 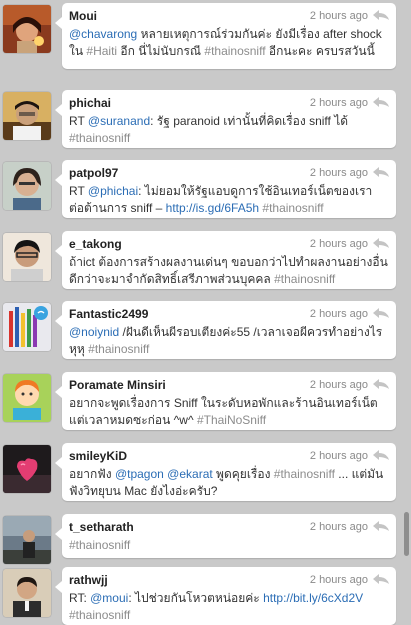 What do you see at coordinates (108, 314) in the screenshot?
I see `username: Fantastic2499` at bounding box center [108, 314].